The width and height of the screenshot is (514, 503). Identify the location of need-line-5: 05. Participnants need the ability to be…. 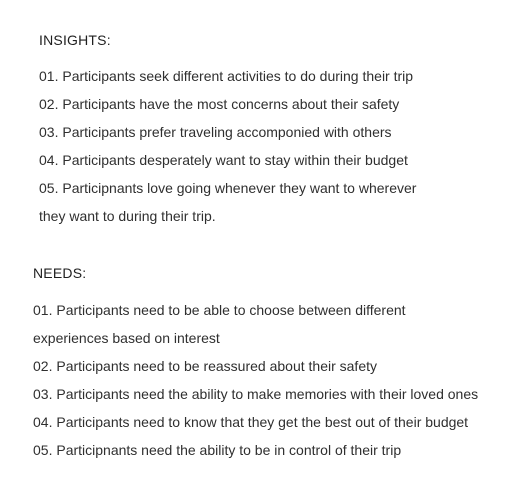
(217, 450).